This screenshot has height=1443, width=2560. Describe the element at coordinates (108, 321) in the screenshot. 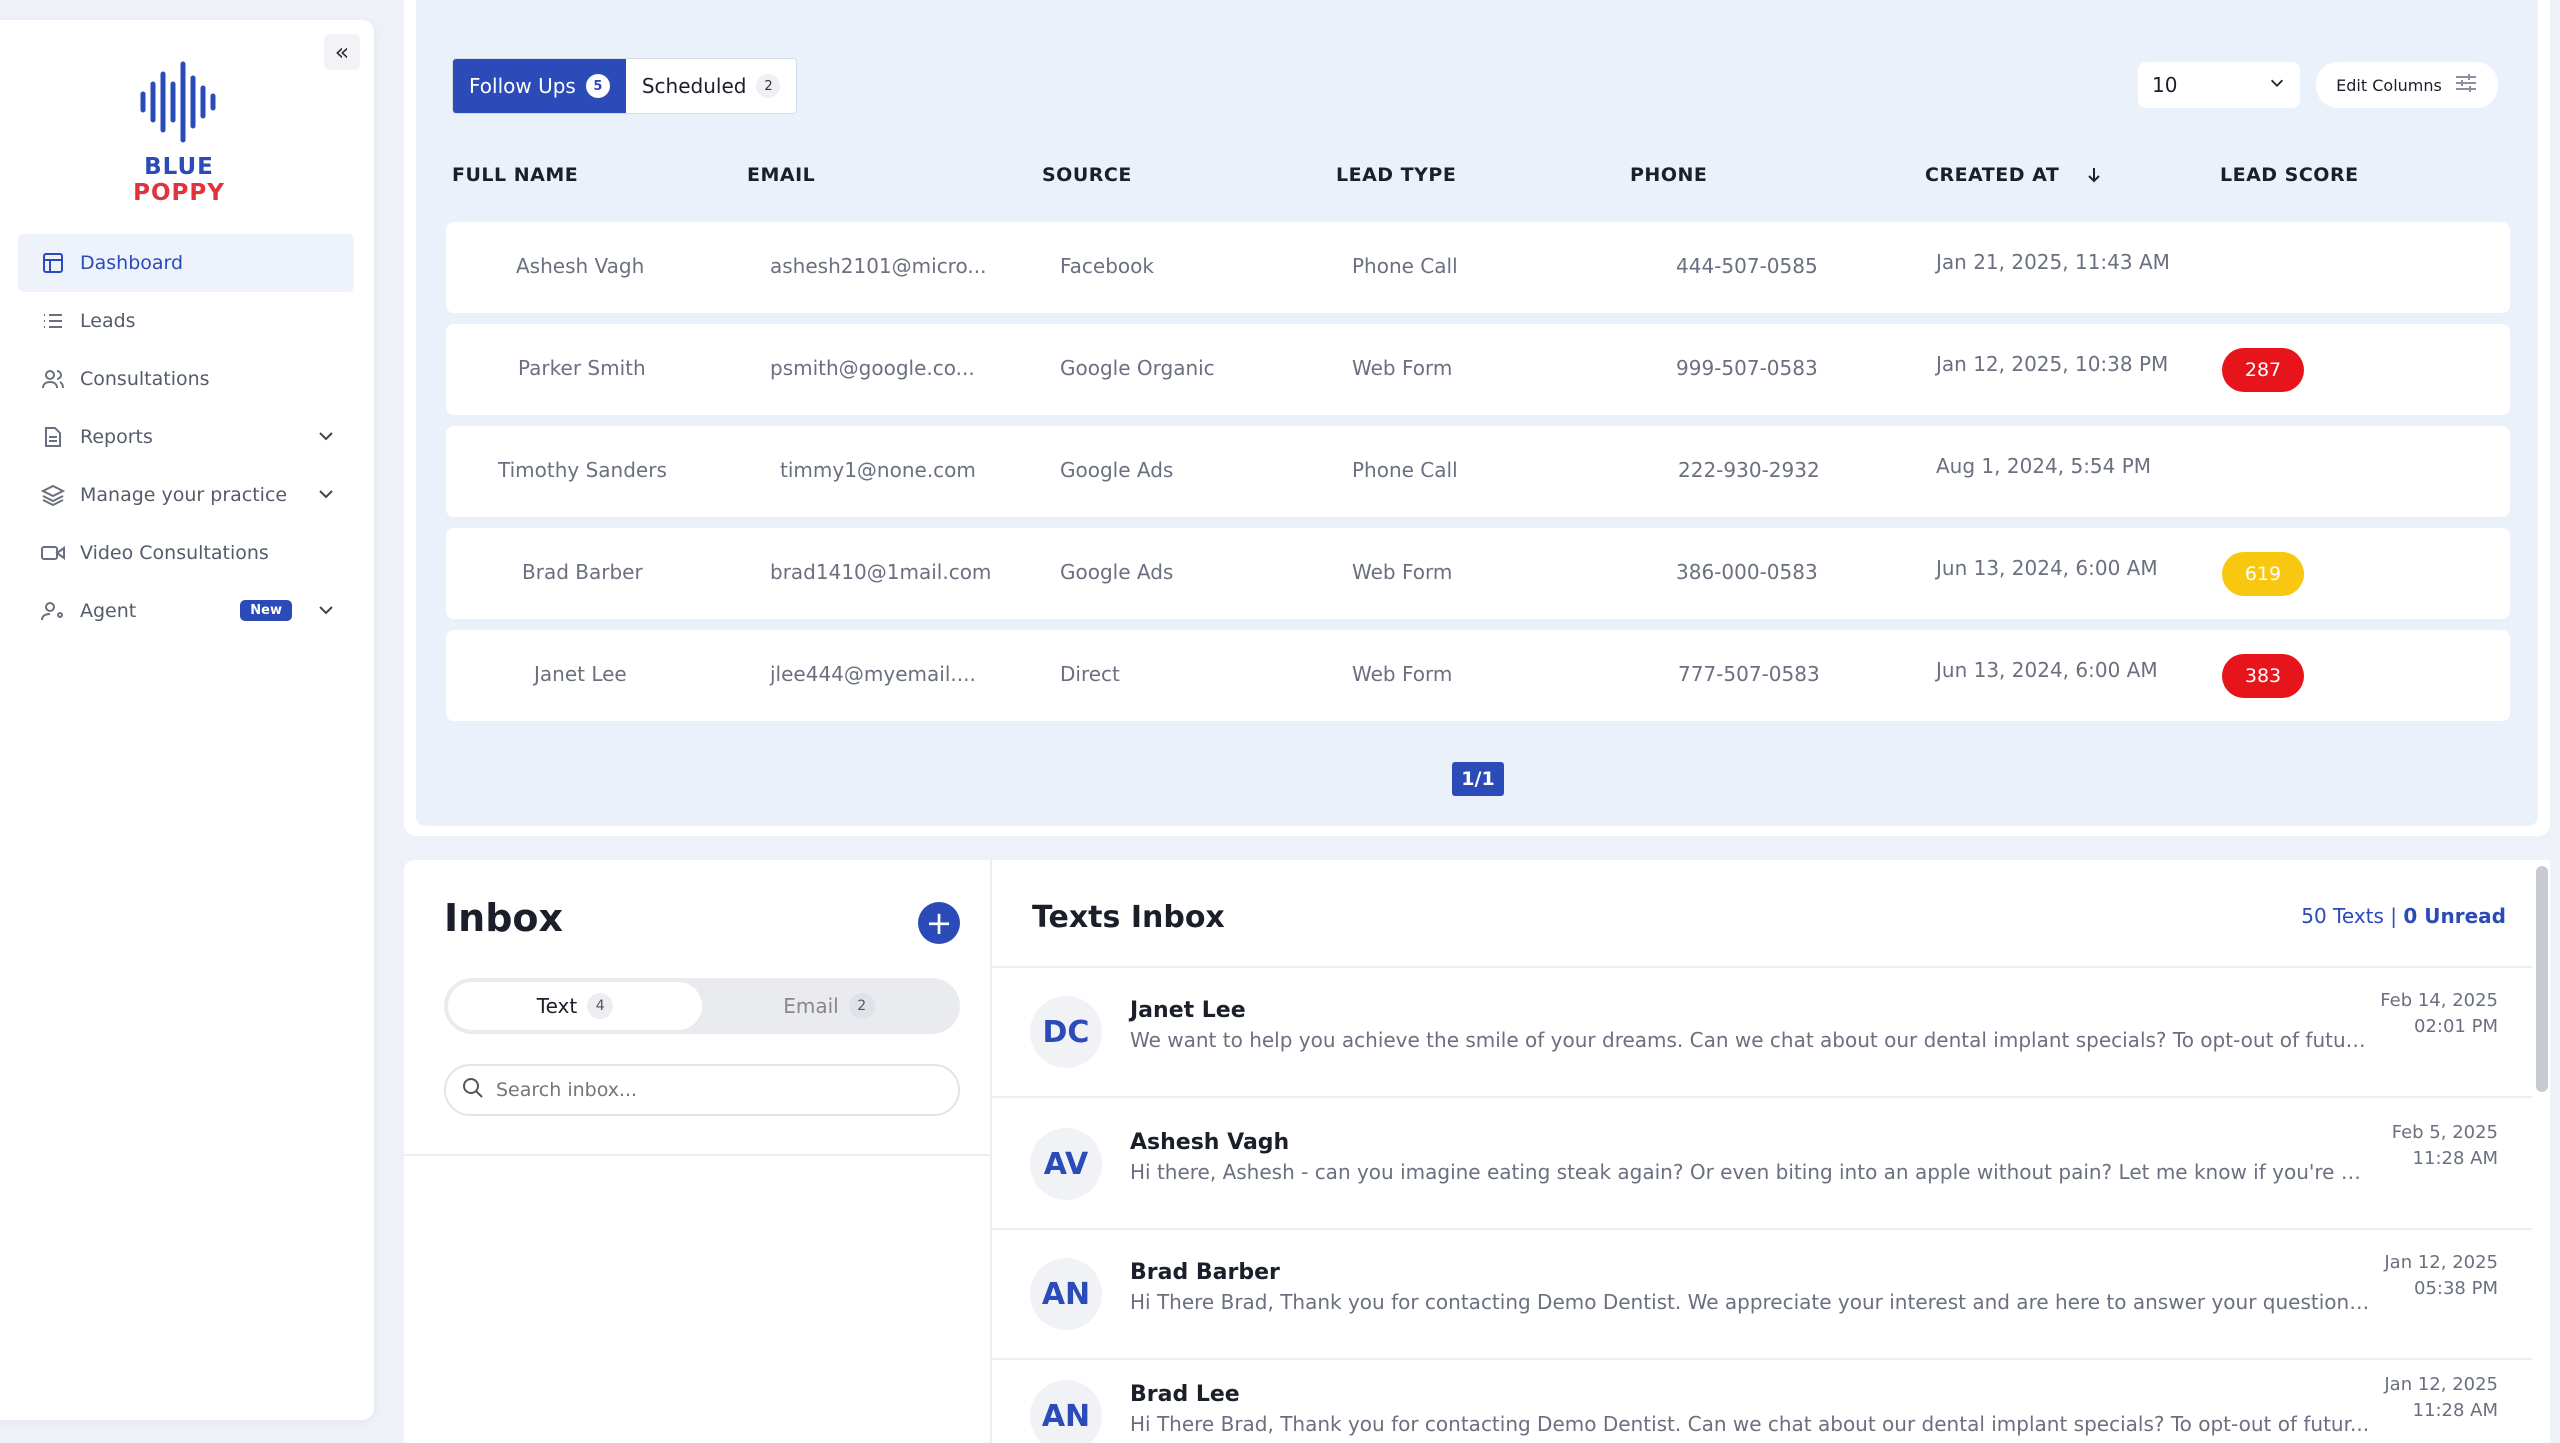

I see `sidebar-item-label: Leads` at that location.